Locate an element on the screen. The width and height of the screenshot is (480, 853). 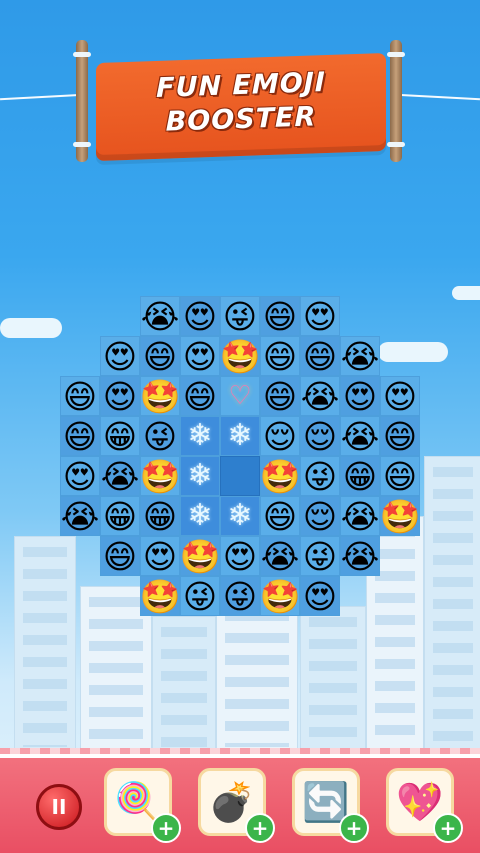
add-swap-button: + is located at coordinates (354, 828).